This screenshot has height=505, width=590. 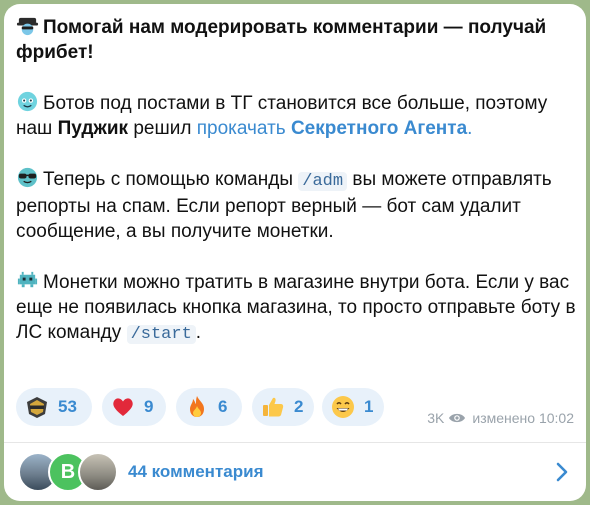 I want to click on reaction-major: 53, so click(x=54, y=407).